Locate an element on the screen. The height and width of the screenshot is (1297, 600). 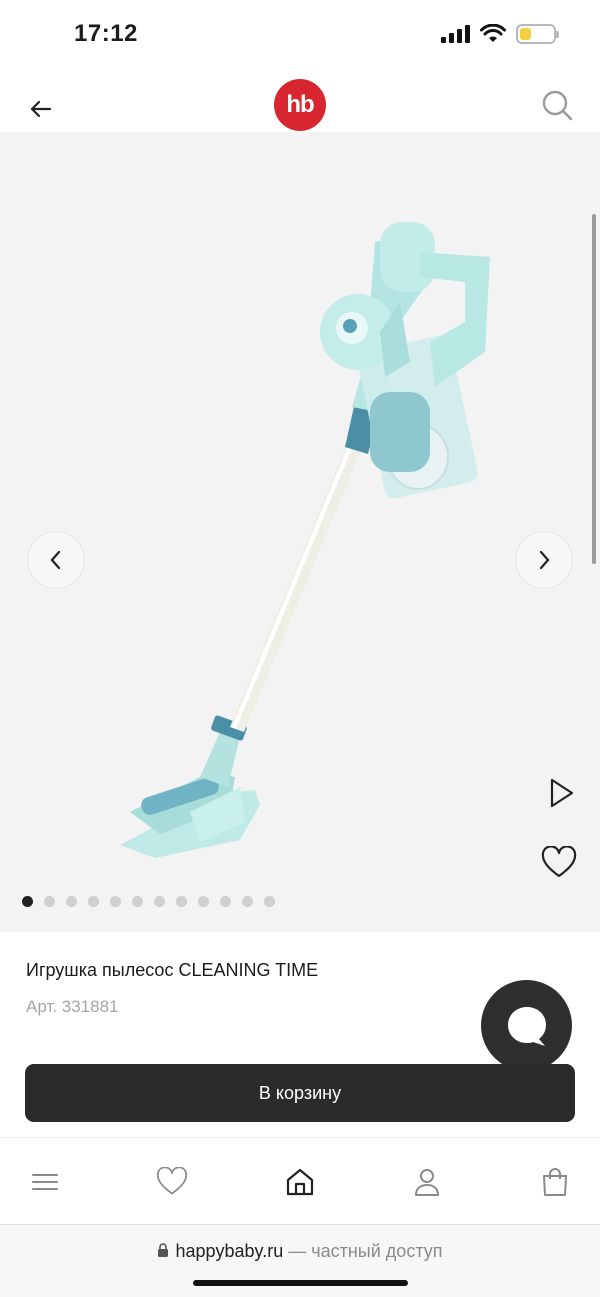
url-text: happybaby.ru — частный доступ is located at coordinates (300, 1251).